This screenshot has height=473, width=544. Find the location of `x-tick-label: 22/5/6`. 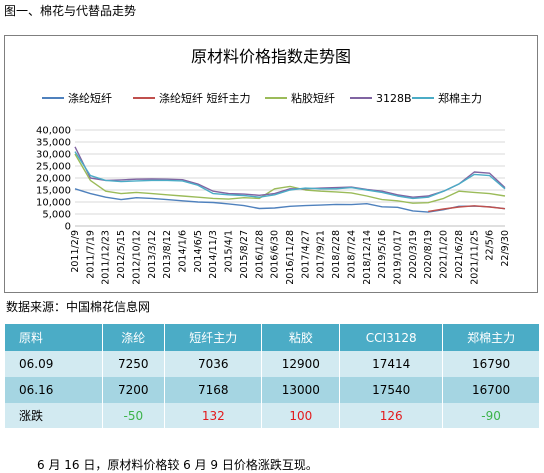

x-tick-label: 22/5/6 is located at coordinates (490, 245).